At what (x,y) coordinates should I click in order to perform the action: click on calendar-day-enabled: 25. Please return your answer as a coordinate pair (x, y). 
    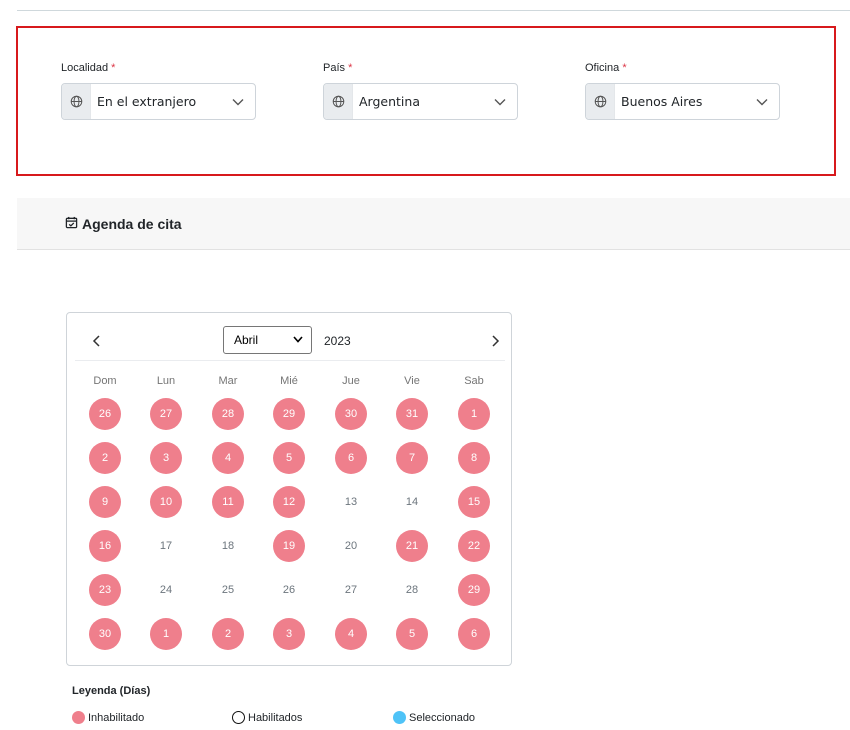
    Looking at the image, I should click on (228, 590).